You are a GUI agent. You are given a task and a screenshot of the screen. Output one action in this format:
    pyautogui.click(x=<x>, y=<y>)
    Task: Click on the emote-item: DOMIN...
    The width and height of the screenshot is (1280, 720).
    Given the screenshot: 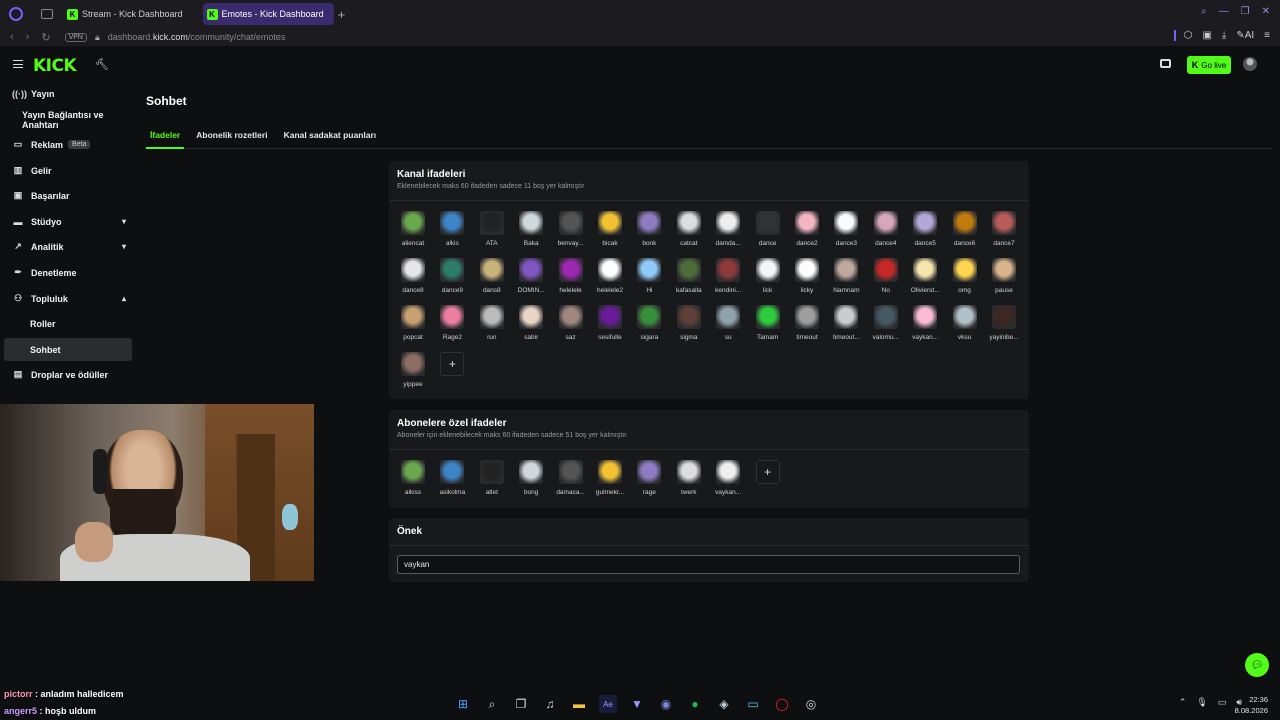 What is the action you would take?
    pyautogui.click(x=531, y=276)
    